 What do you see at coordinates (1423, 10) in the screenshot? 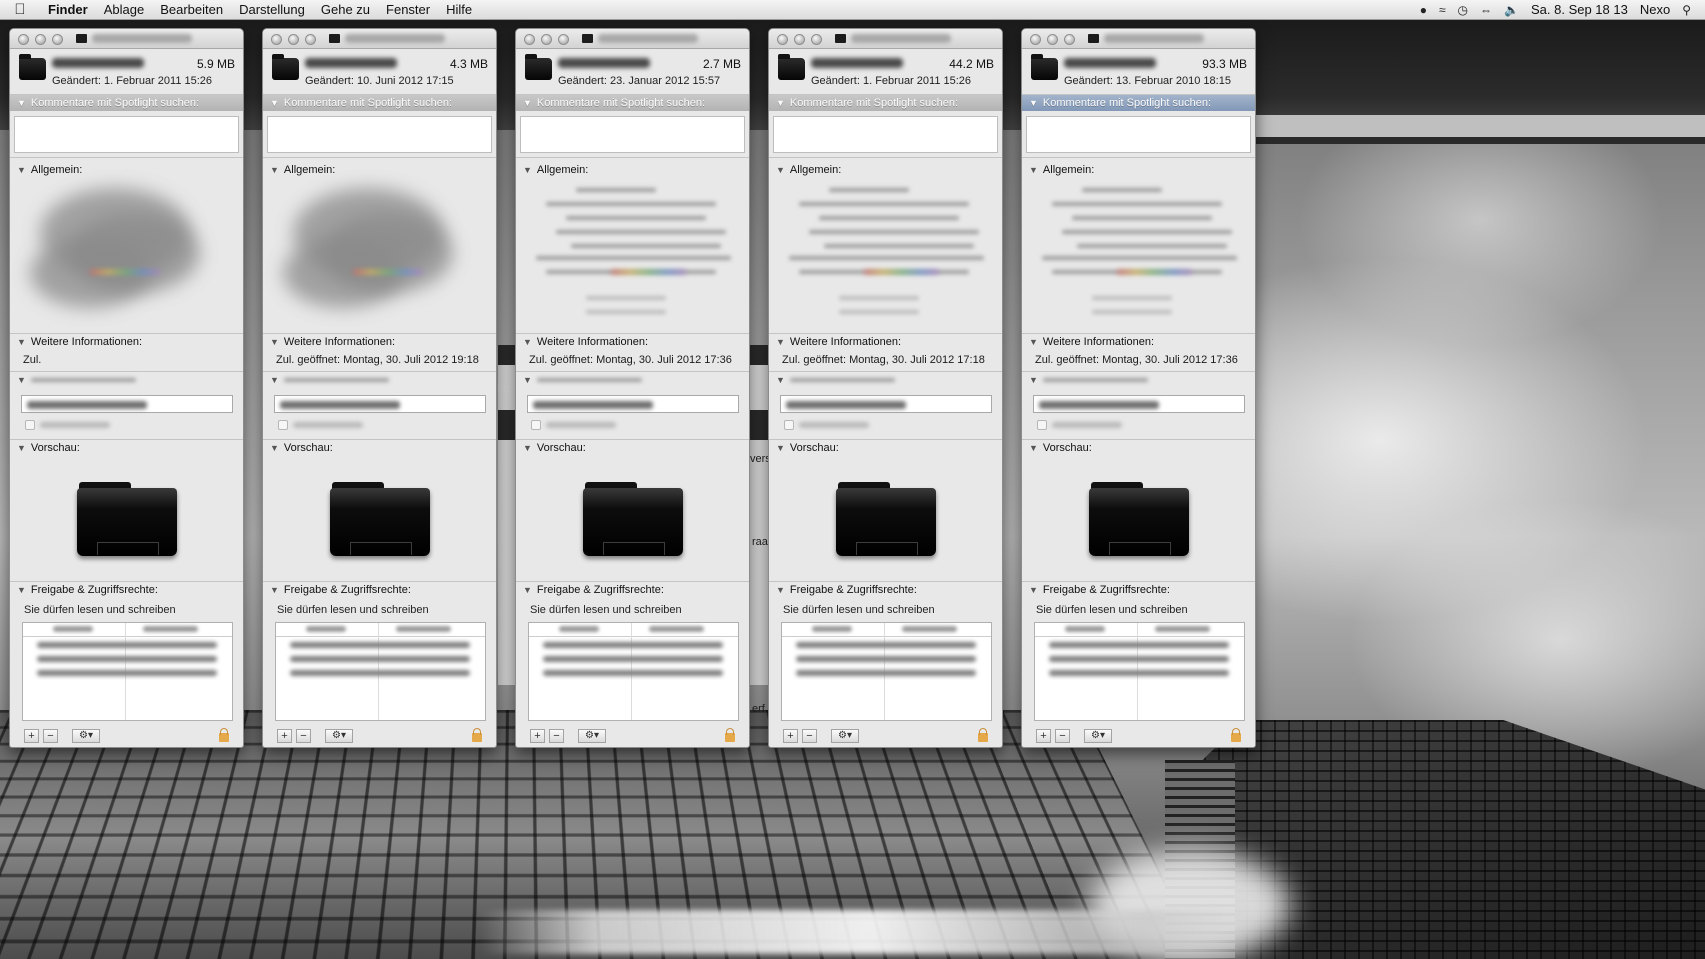
I see `notification-icon: ●` at bounding box center [1423, 10].